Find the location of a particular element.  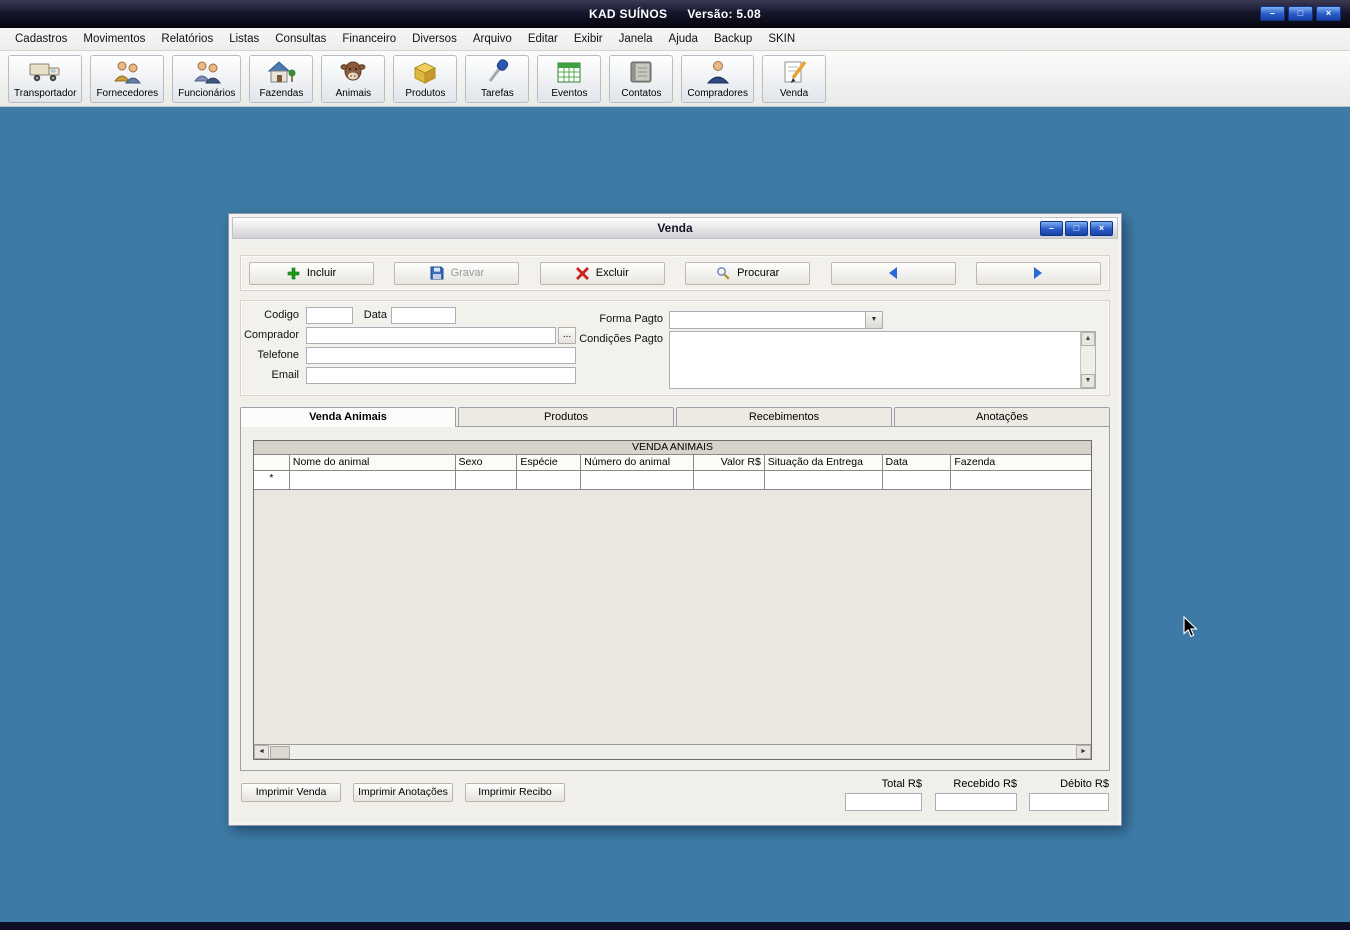

imprimir-recibo-button: Imprimir Recibo is located at coordinates (515, 792).